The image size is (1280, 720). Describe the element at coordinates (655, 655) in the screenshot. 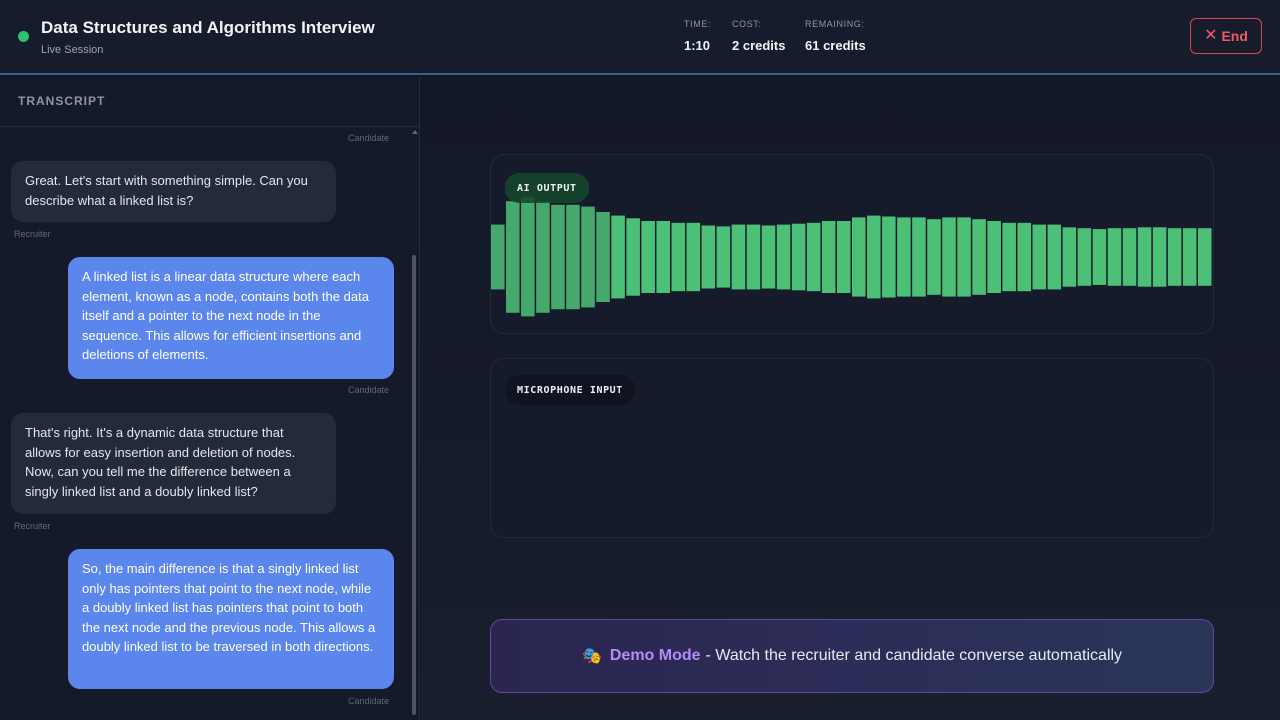

I see `demo-mode-title: Demo Mode` at that location.